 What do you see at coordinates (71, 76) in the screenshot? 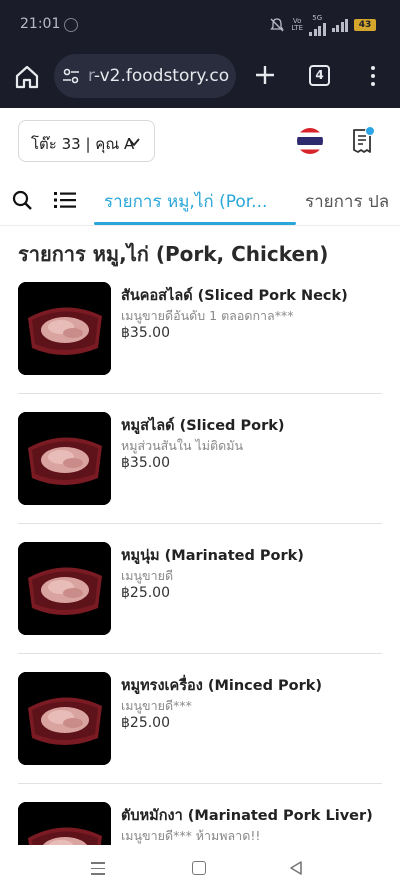
I see `tune-icon` at bounding box center [71, 76].